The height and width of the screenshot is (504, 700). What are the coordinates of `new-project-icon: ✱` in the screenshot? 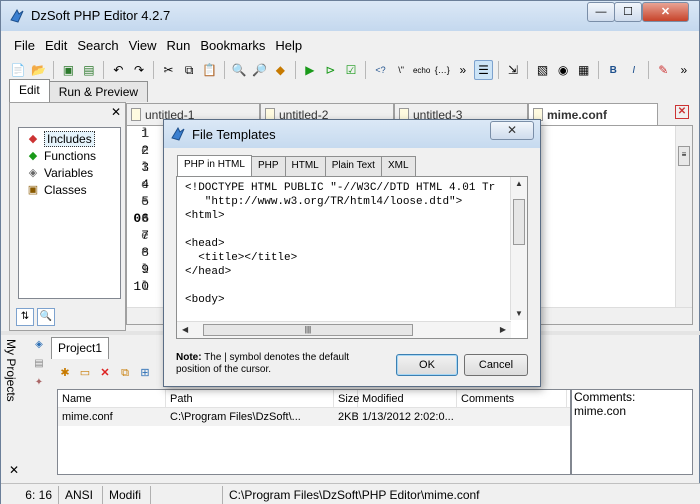 It's located at (65, 373).